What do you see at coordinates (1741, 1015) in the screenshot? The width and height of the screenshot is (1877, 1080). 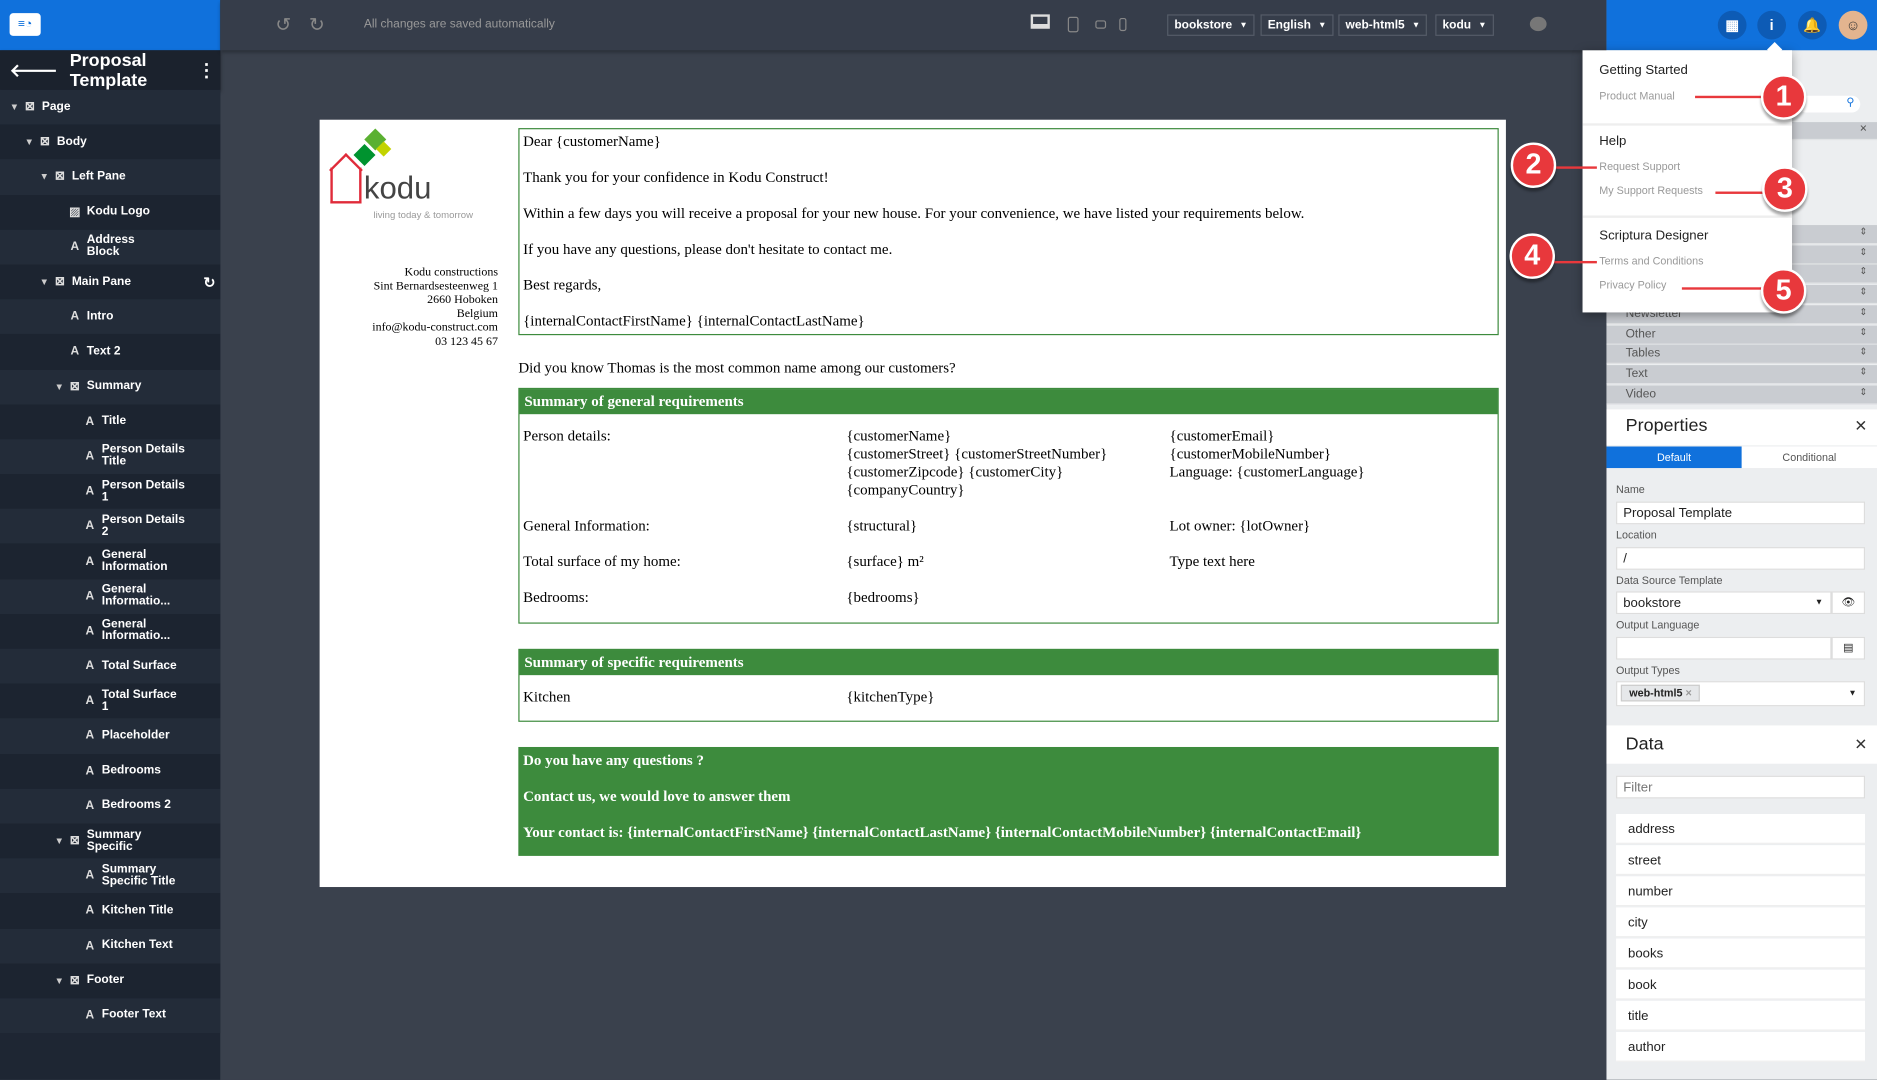 I see `data-field-item: title` at bounding box center [1741, 1015].